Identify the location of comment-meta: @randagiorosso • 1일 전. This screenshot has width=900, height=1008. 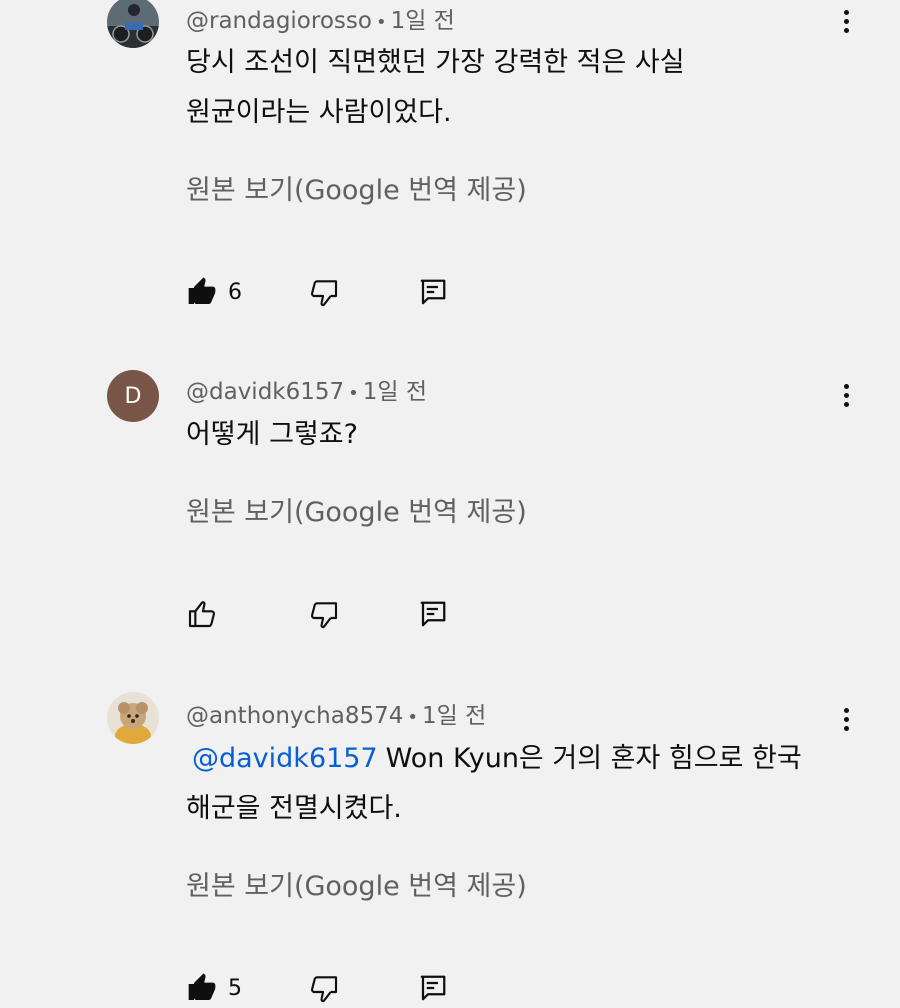
(320, 18).